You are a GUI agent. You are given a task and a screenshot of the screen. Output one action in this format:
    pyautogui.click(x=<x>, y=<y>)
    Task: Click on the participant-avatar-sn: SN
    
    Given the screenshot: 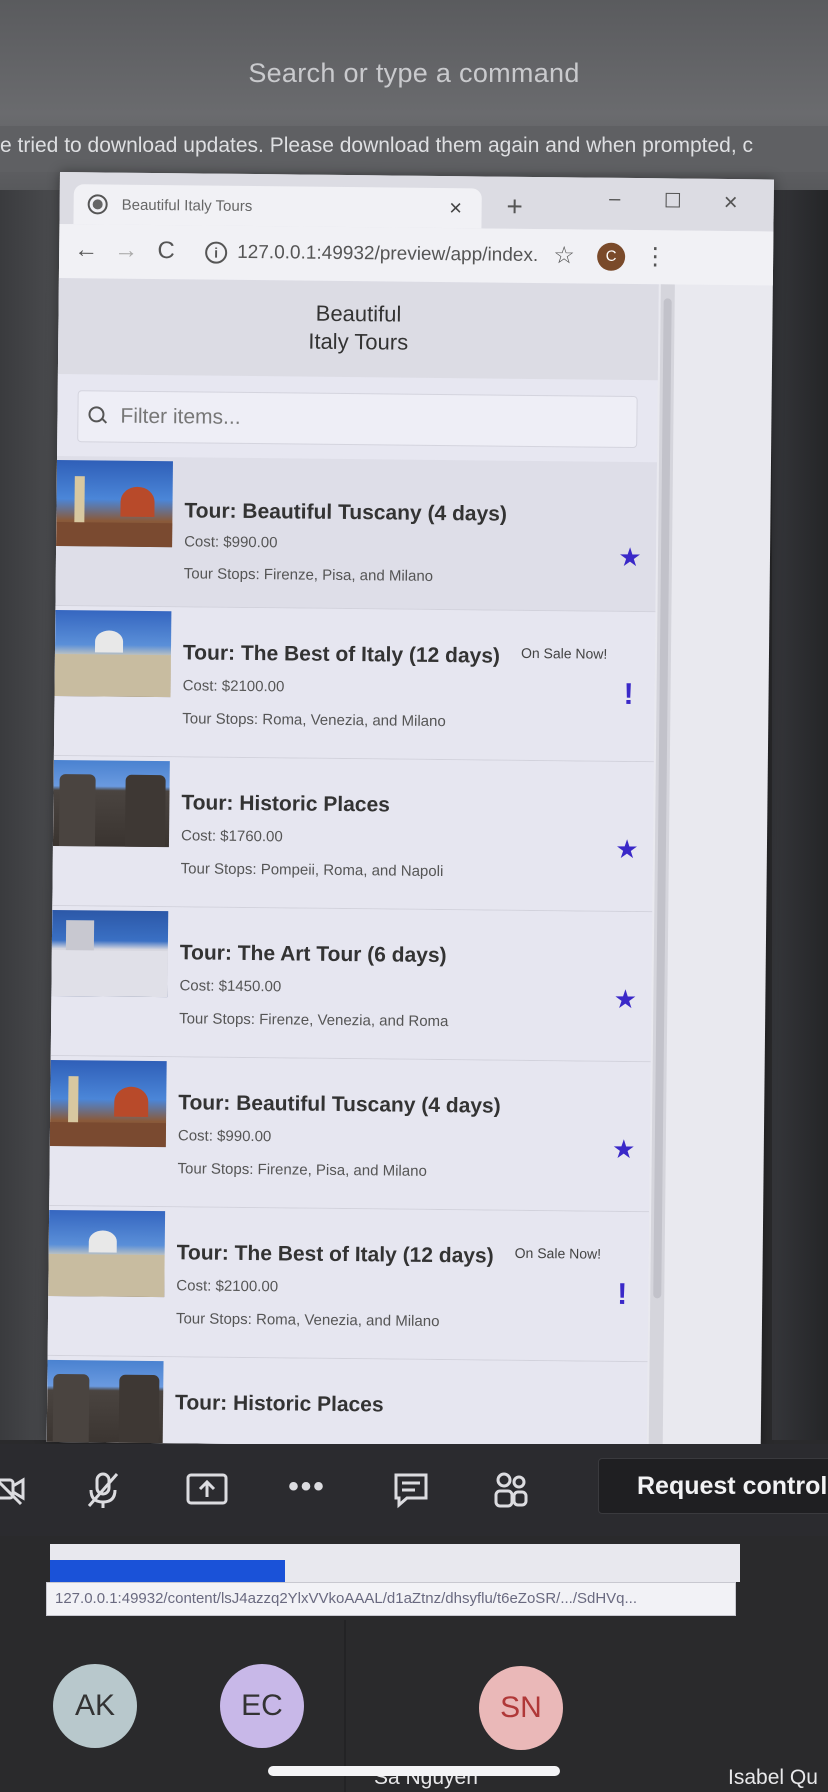 What is the action you would take?
    pyautogui.click(x=521, y=1708)
    